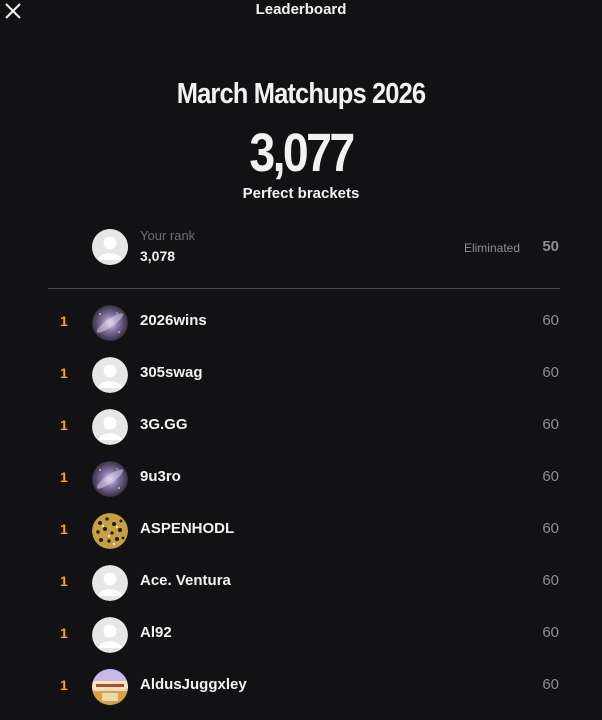 Image resolution: width=602 pixels, height=720 pixels. I want to click on leaderboard-row: 1 3G.GG 60, so click(301, 427).